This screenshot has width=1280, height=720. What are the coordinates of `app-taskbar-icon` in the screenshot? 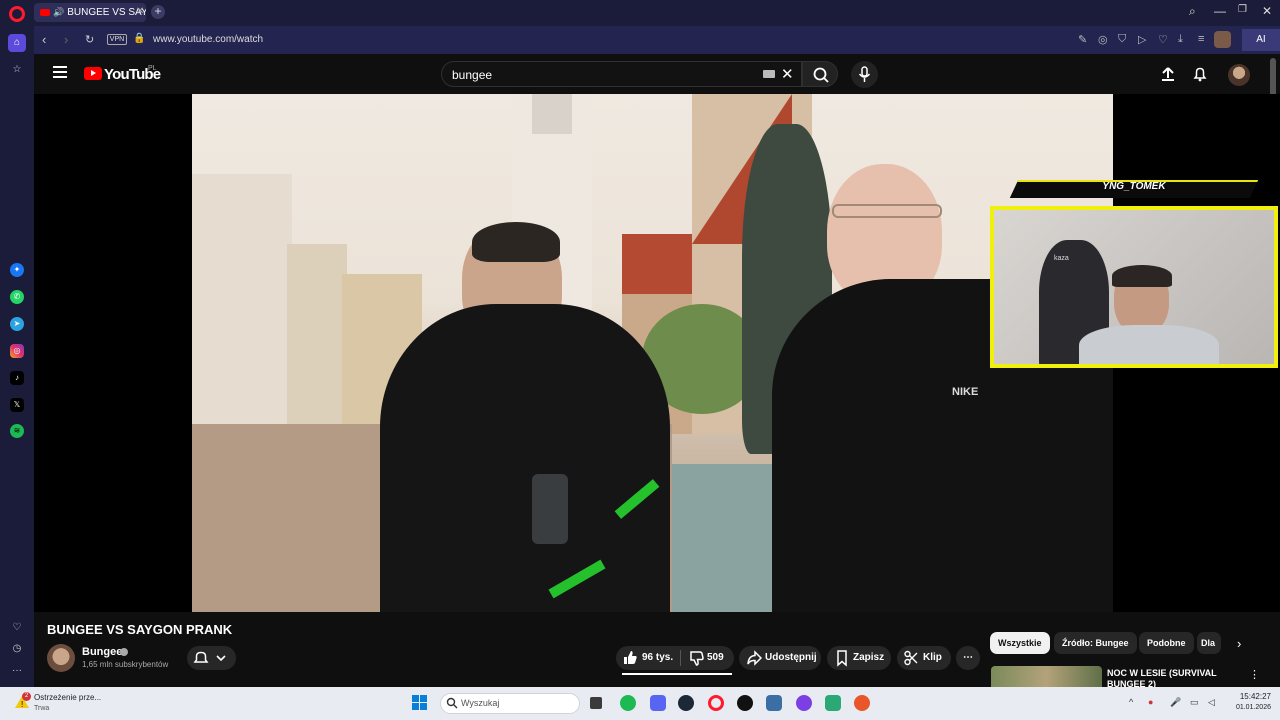 It's located at (745, 703).